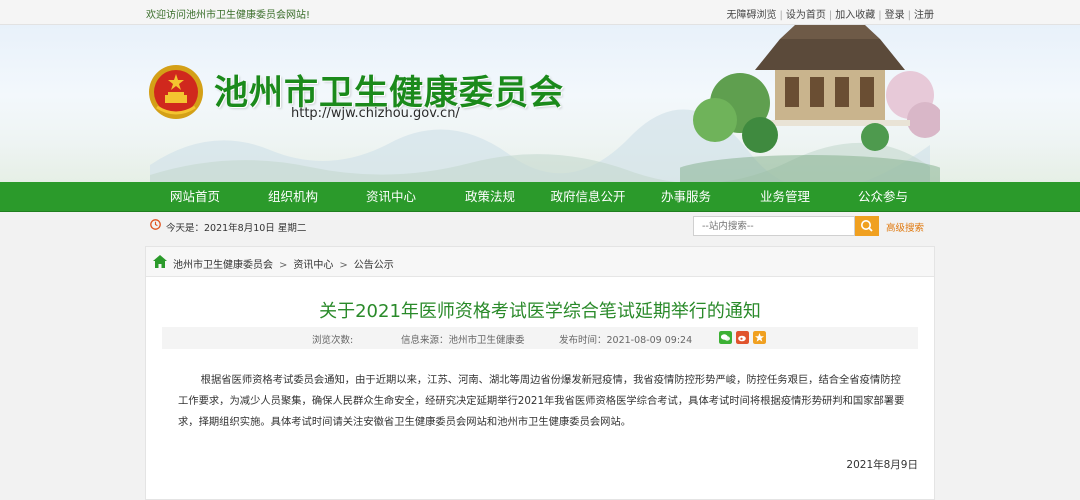 The height and width of the screenshot is (500, 1080). What do you see at coordinates (725, 337) in the screenshot?
I see `wechat-icon` at bounding box center [725, 337].